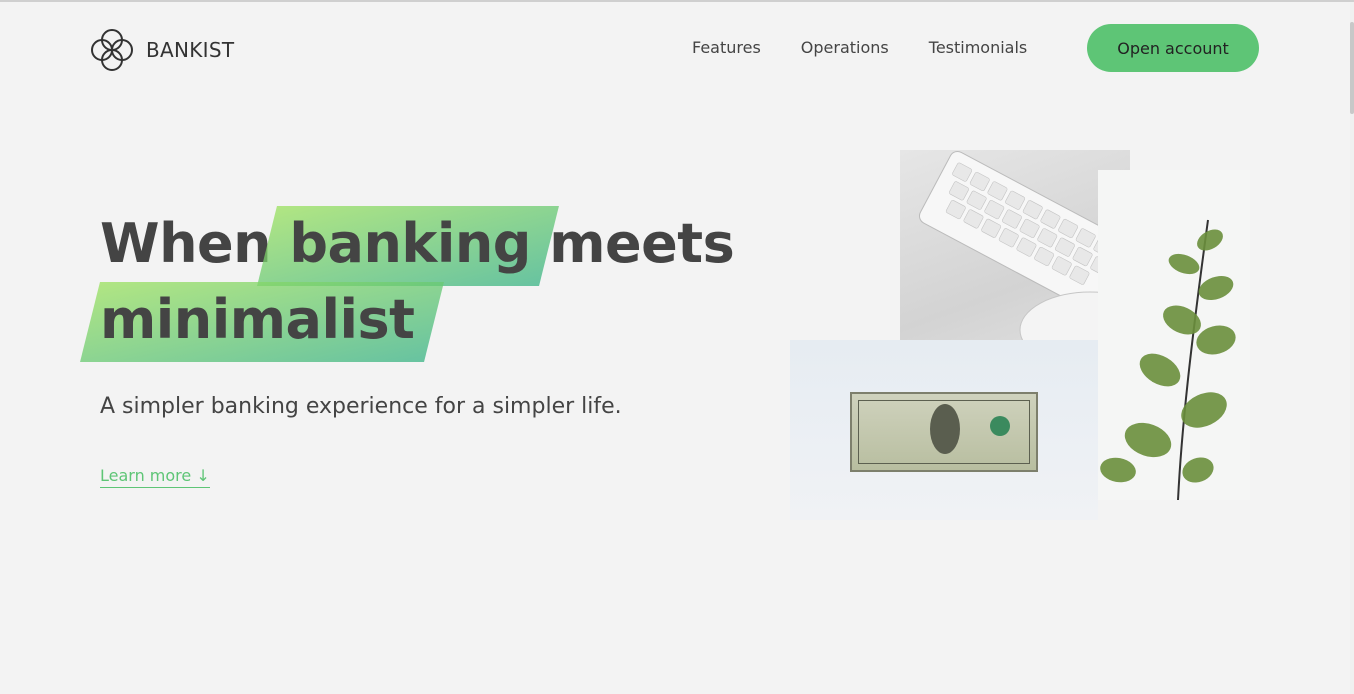  What do you see at coordinates (1173, 48) in the screenshot?
I see `open-account-button: Open account` at bounding box center [1173, 48].